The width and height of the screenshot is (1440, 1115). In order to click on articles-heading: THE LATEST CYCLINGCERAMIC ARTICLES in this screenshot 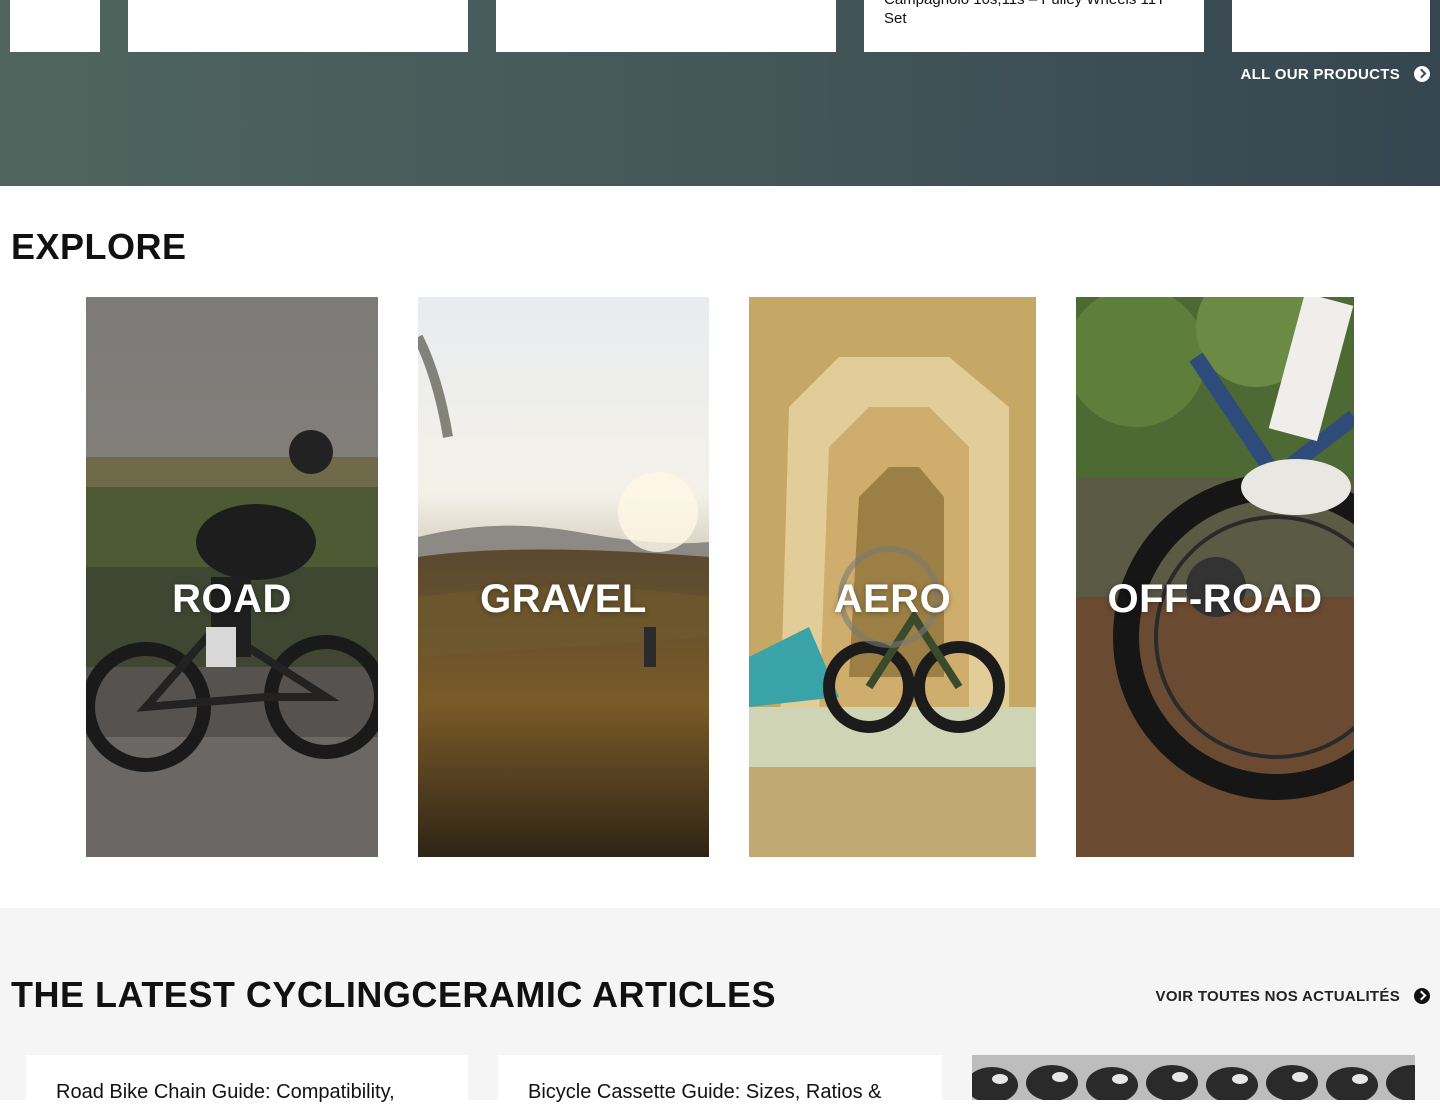, I will do `click(393, 994)`.